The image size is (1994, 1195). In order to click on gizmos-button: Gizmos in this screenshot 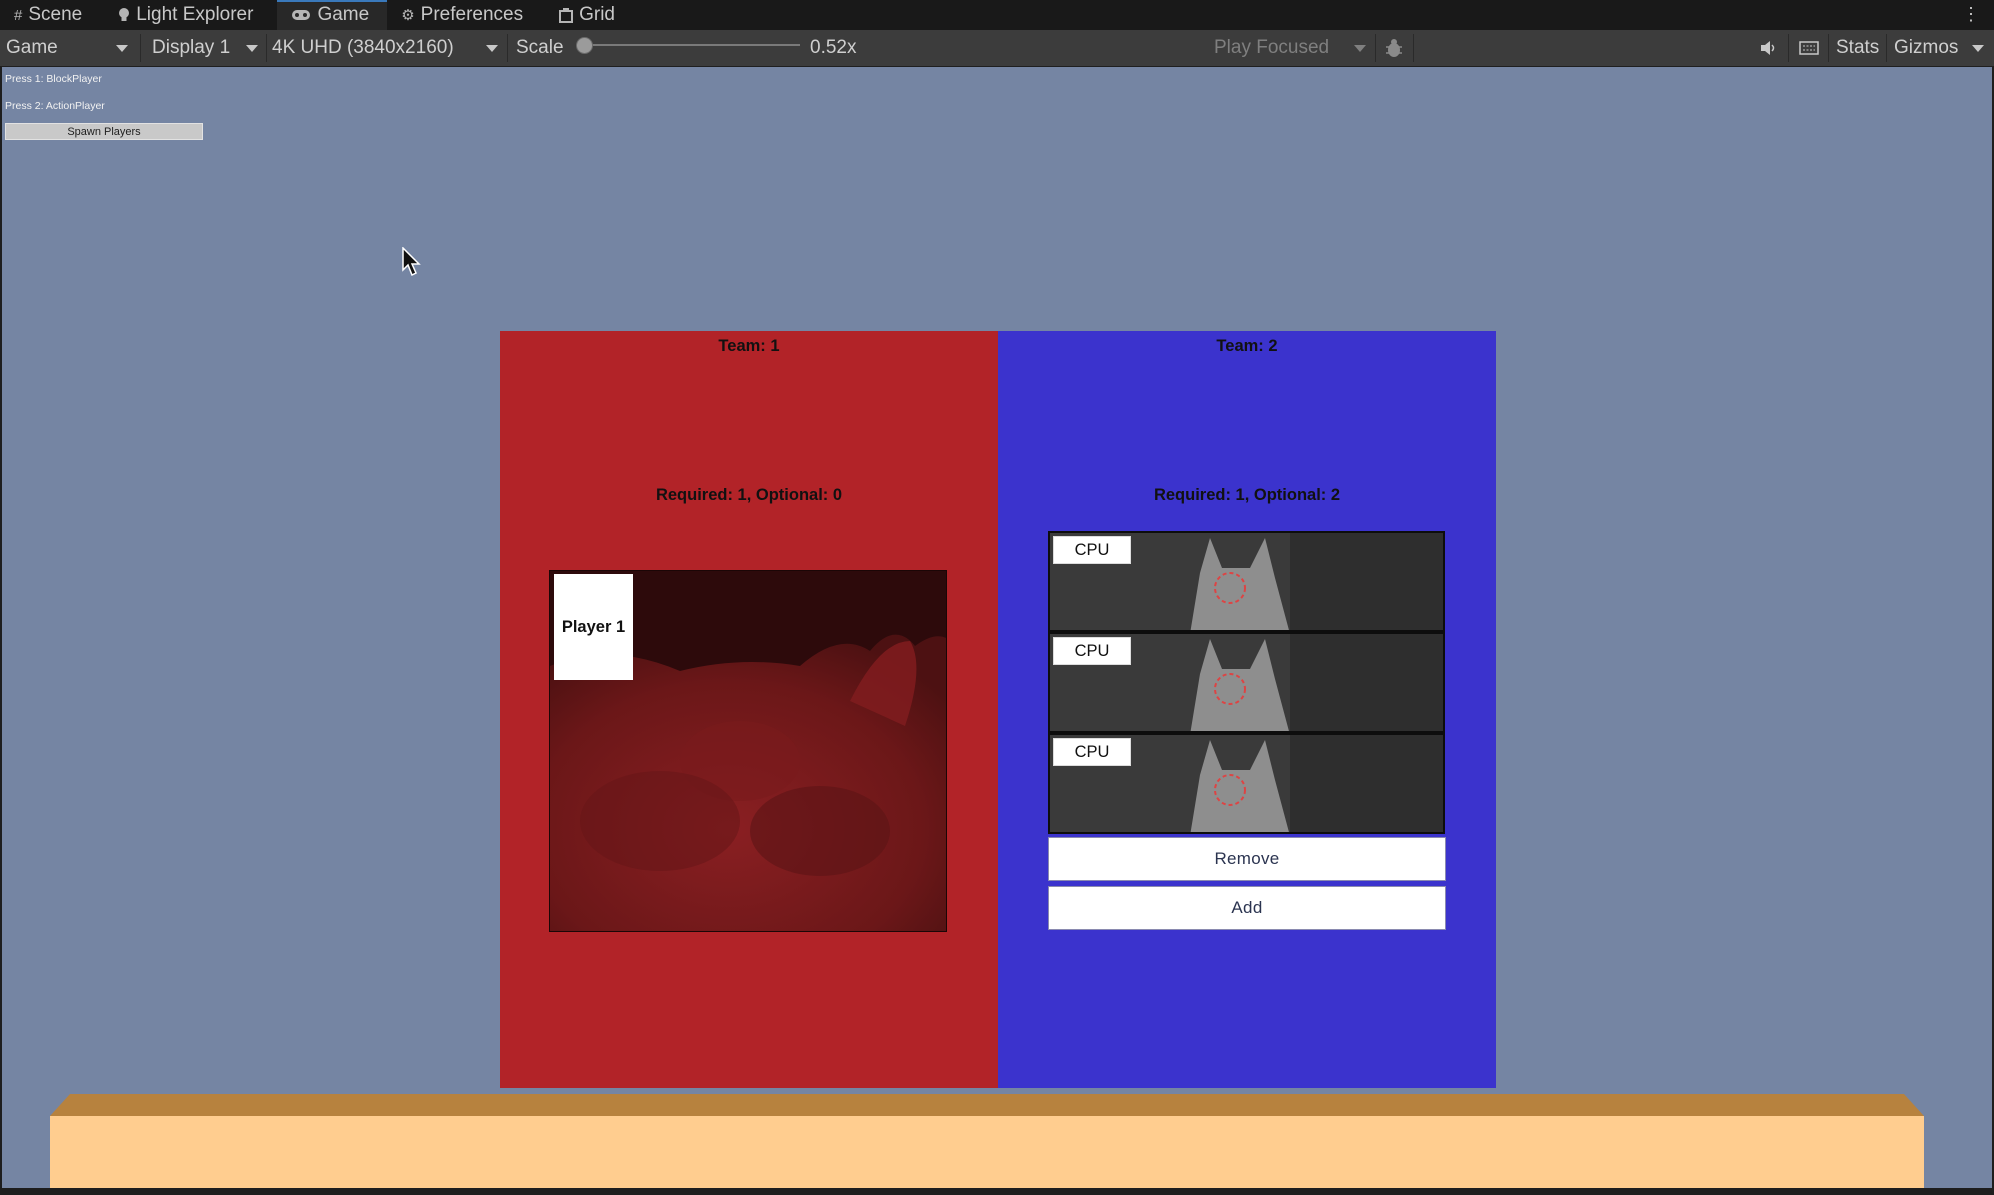, I will do `click(1926, 48)`.